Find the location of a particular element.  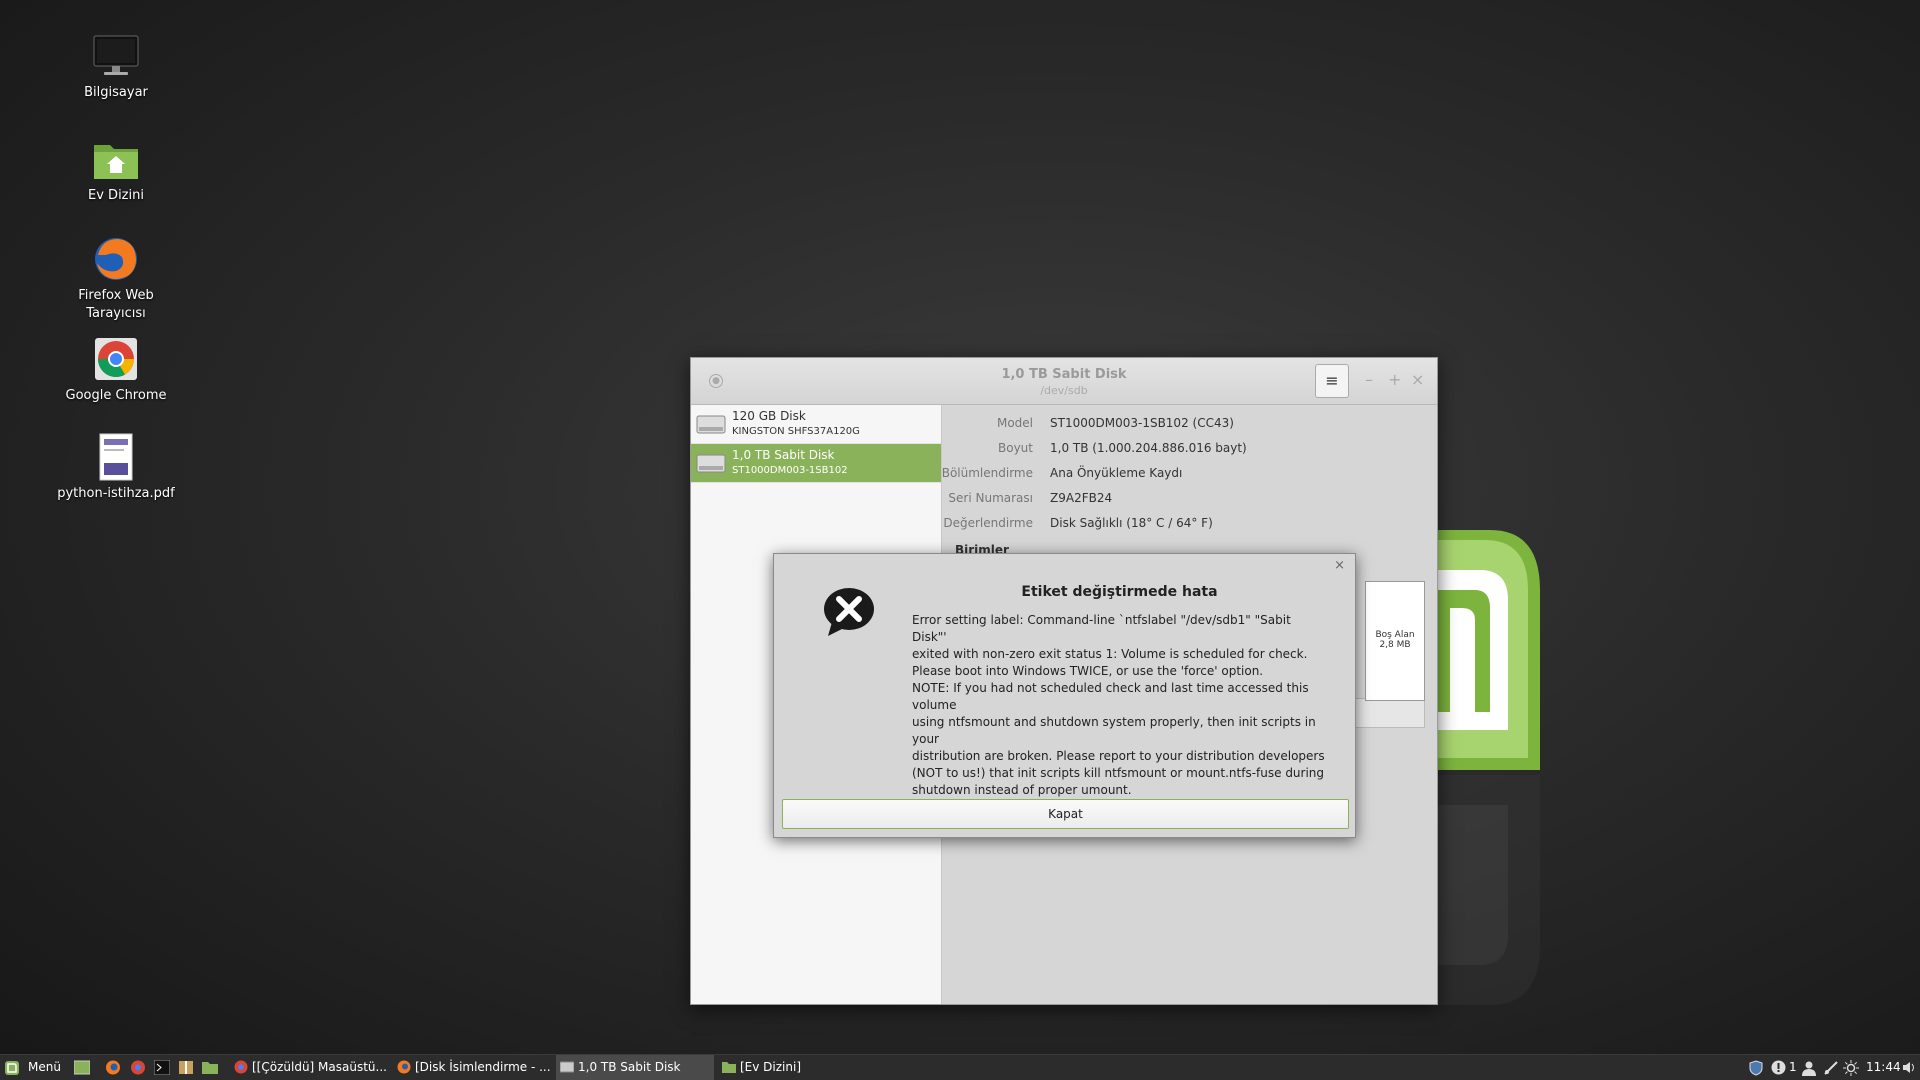

detail-key: Değerlendirme is located at coordinates (988, 523).